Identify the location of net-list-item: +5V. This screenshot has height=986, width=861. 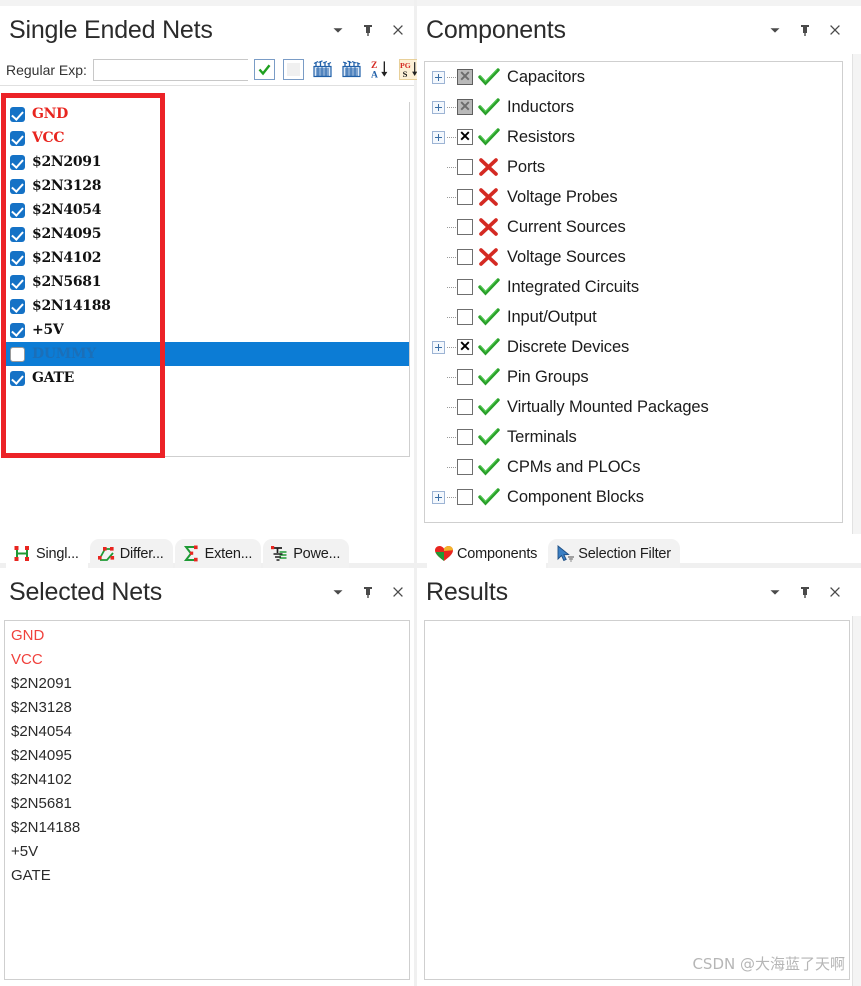
(207, 330).